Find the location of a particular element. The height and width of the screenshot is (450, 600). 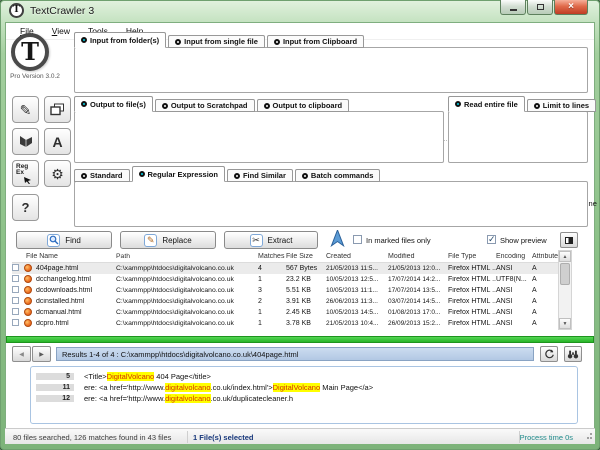

library-button is located at coordinates (25, 141).